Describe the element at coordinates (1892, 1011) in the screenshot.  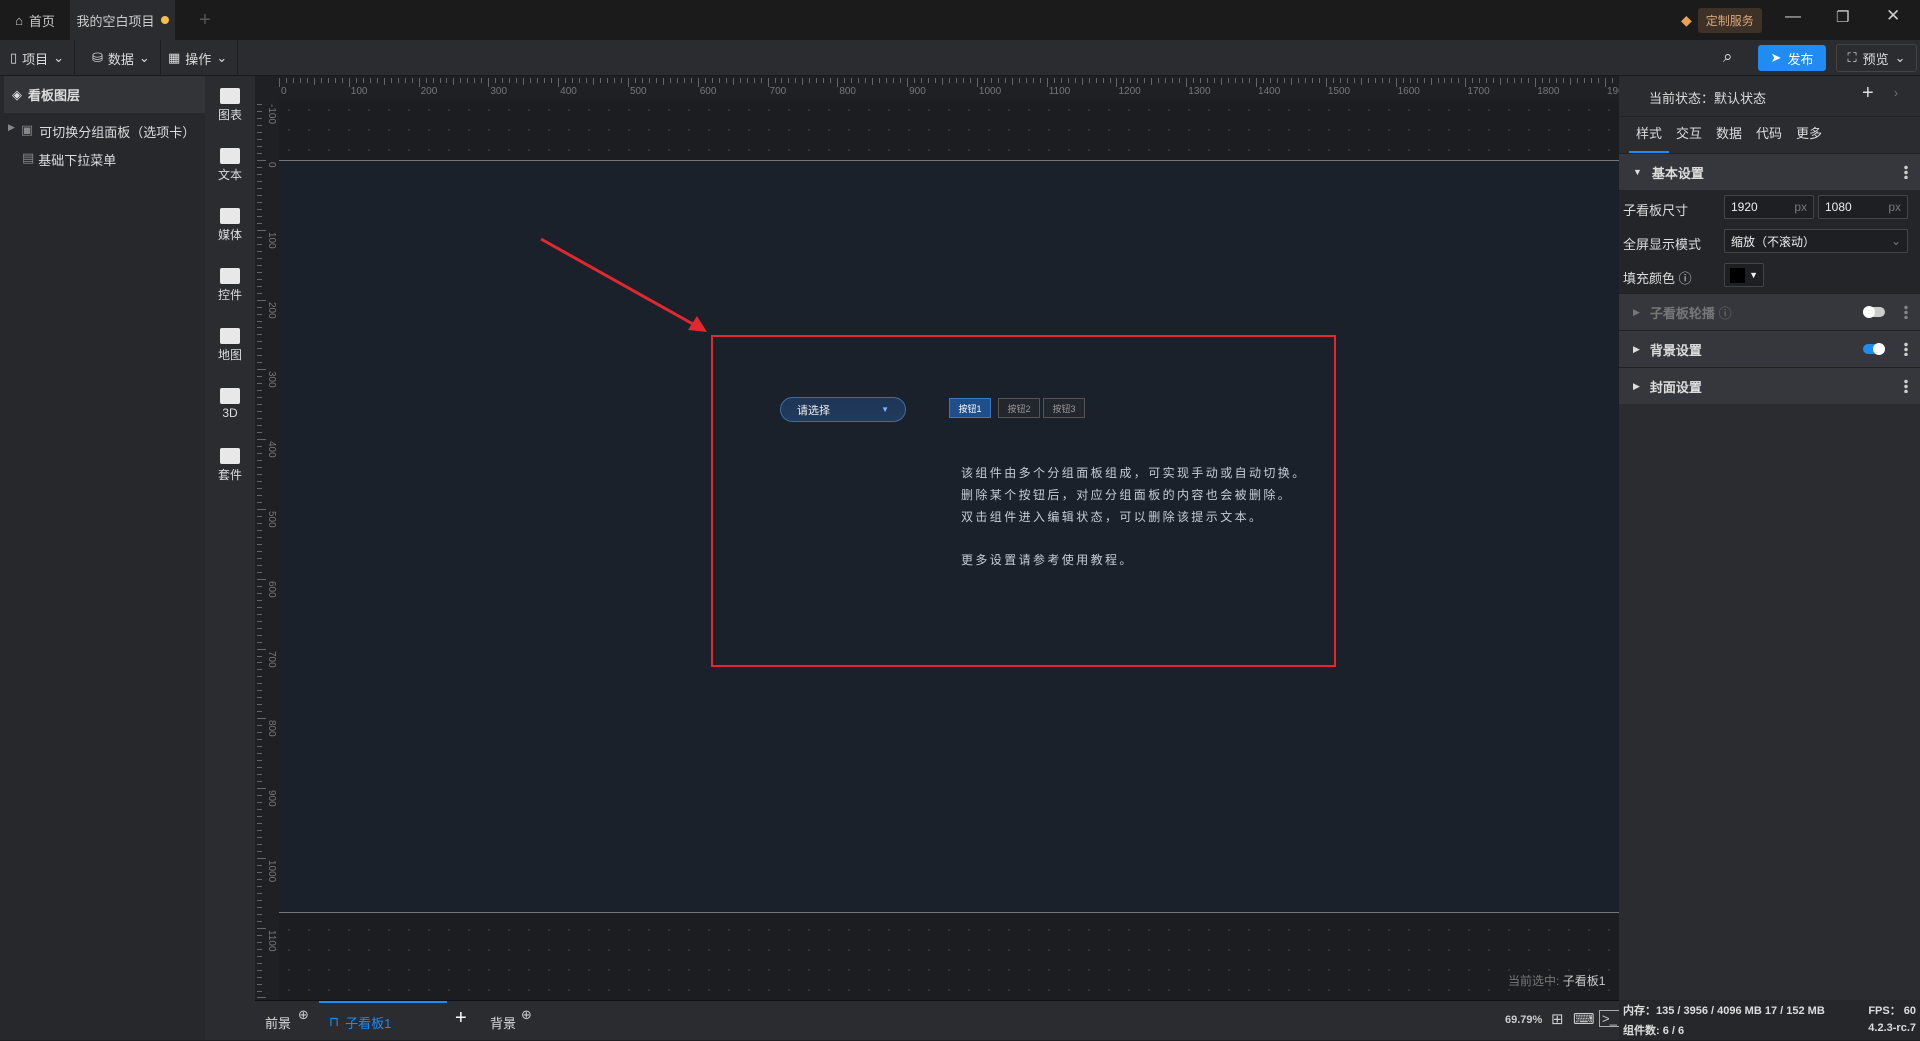
I see `fps: FPS： 60` at that location.